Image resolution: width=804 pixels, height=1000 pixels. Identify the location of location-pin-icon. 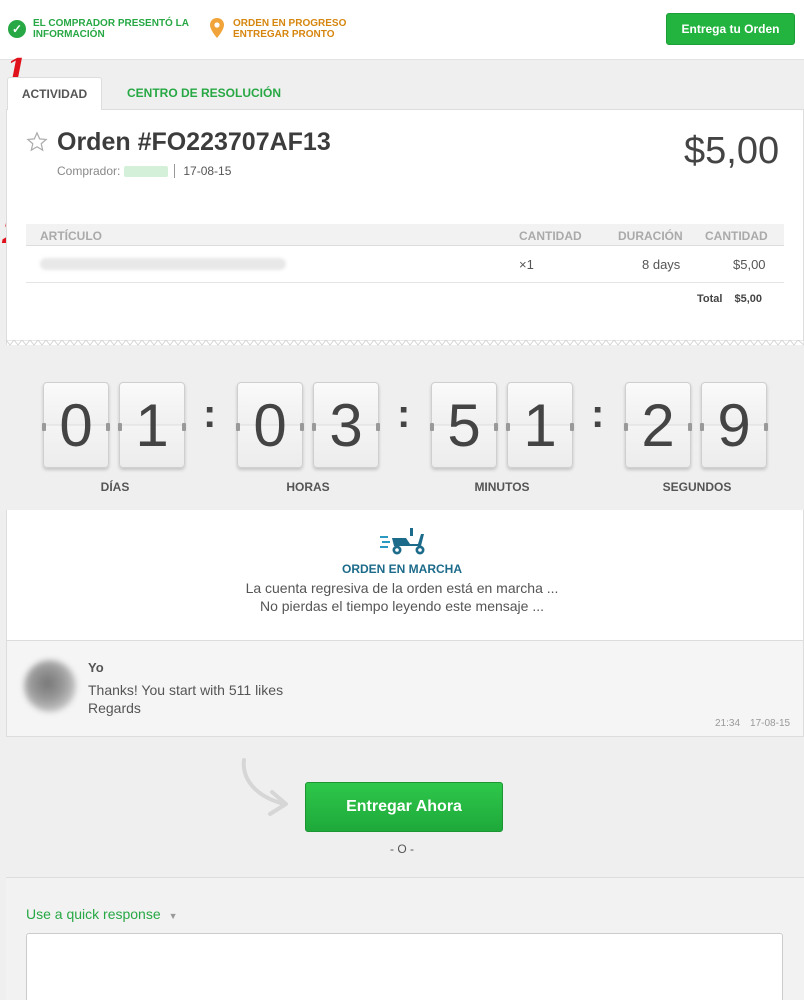
(217, 28).